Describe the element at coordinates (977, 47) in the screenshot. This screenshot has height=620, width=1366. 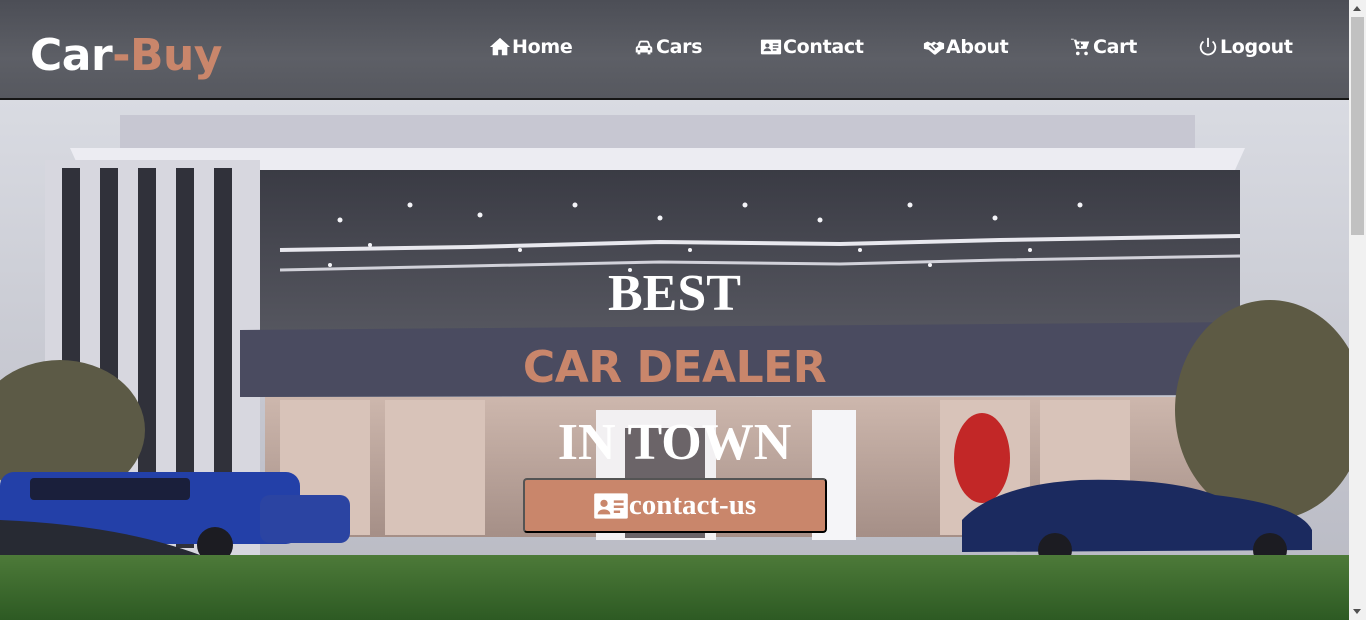
I see `nav-about-label: About` at that location.